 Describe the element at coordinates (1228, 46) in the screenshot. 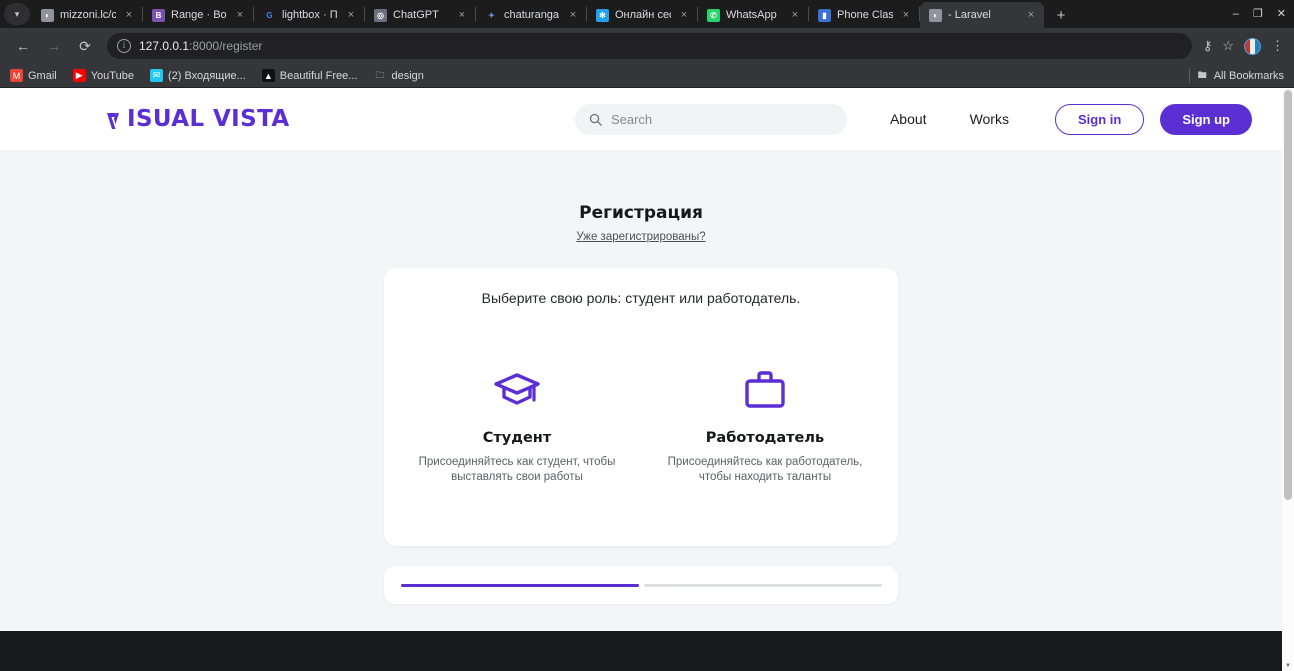

I see `star-icon: ☆` at that location.